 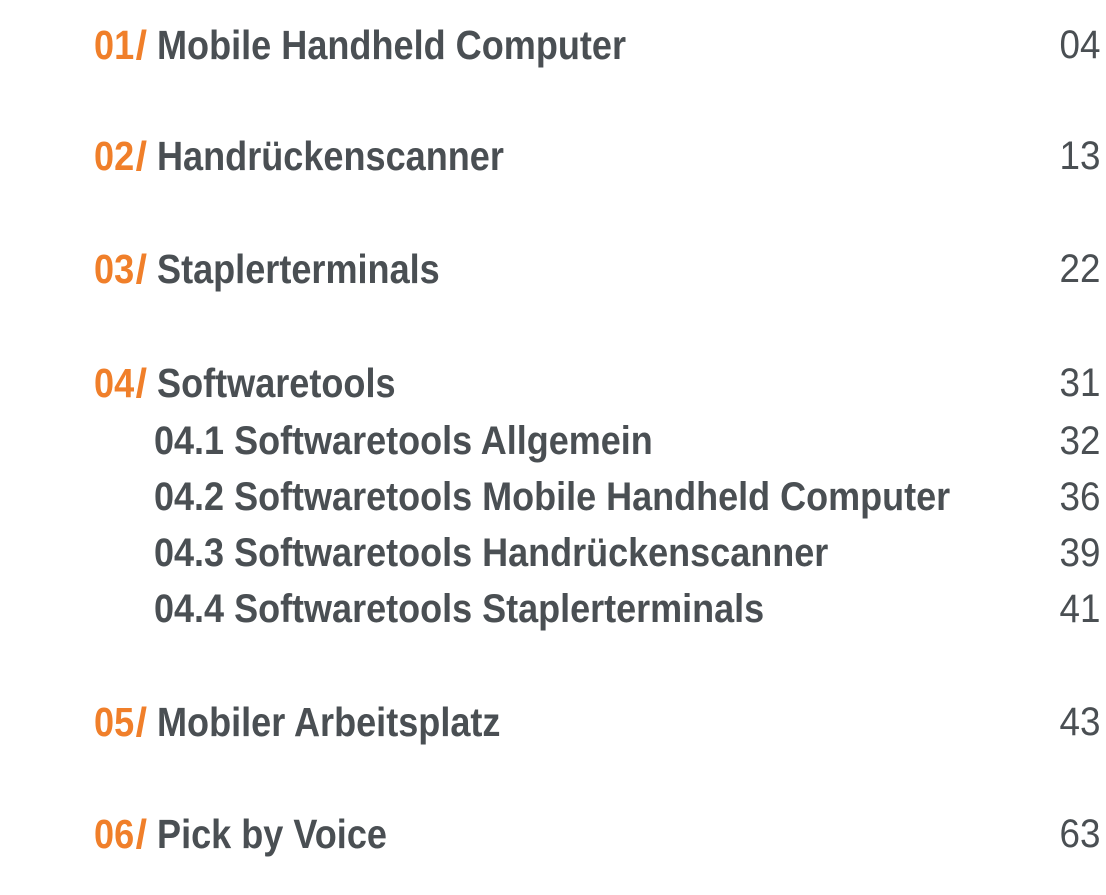 I want to click on chapter-label: Handrückenscanner, so click(x=330, y=155).